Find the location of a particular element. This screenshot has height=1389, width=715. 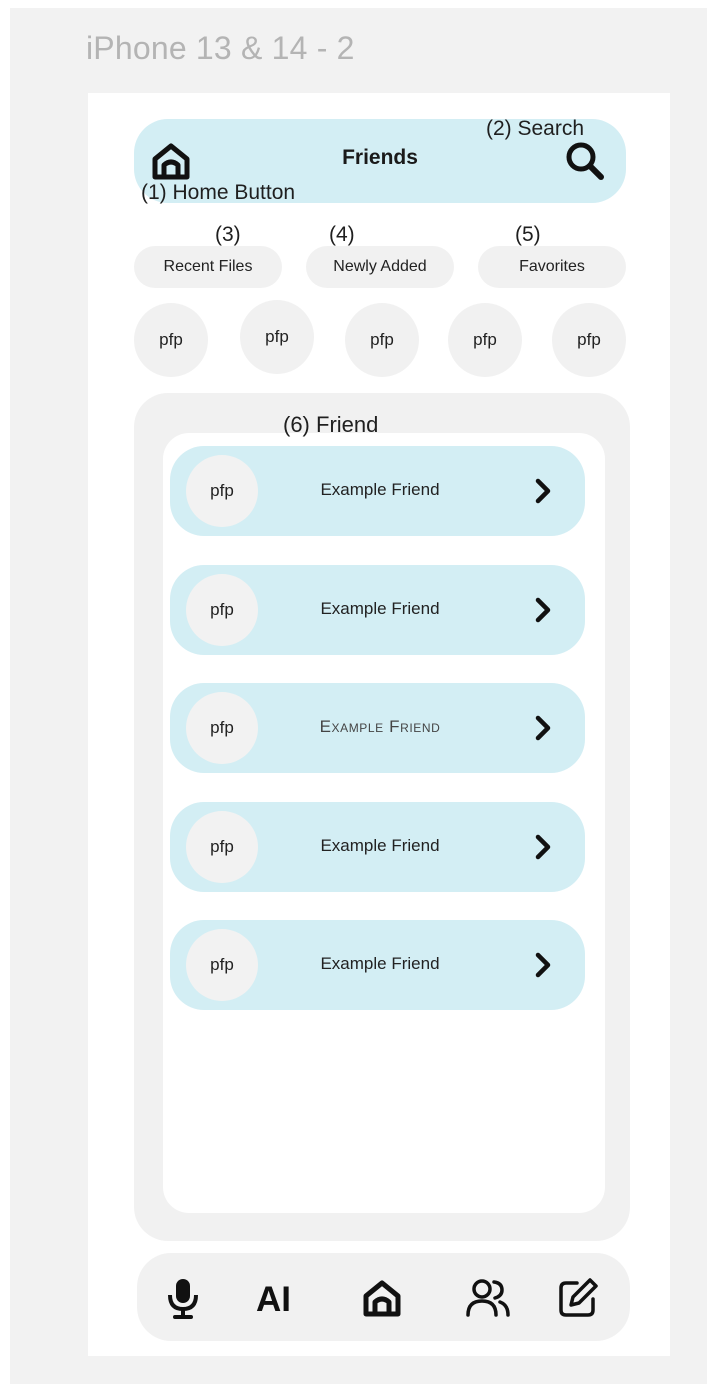

people-icon is located at coordinates (488, 1298).